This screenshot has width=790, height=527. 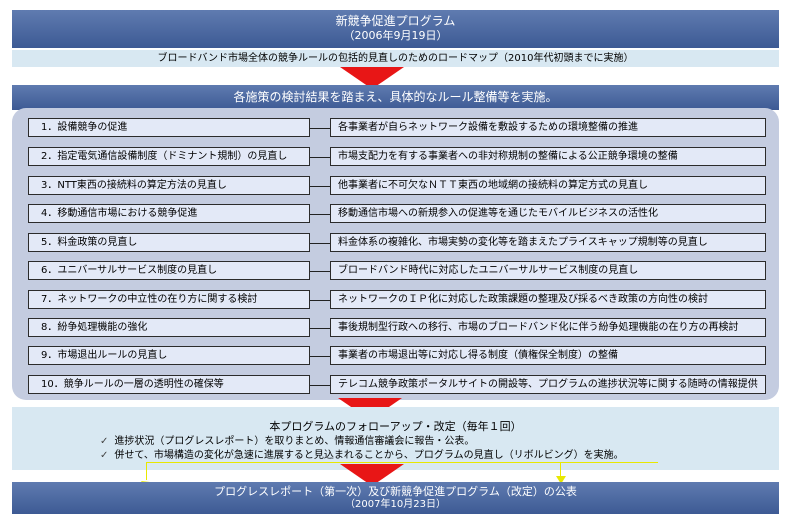 What do you see at coordinates (395, 504) in the screenshot?
I see `publication-date: （2007年10月23日）` at bounding box center [395, 504].